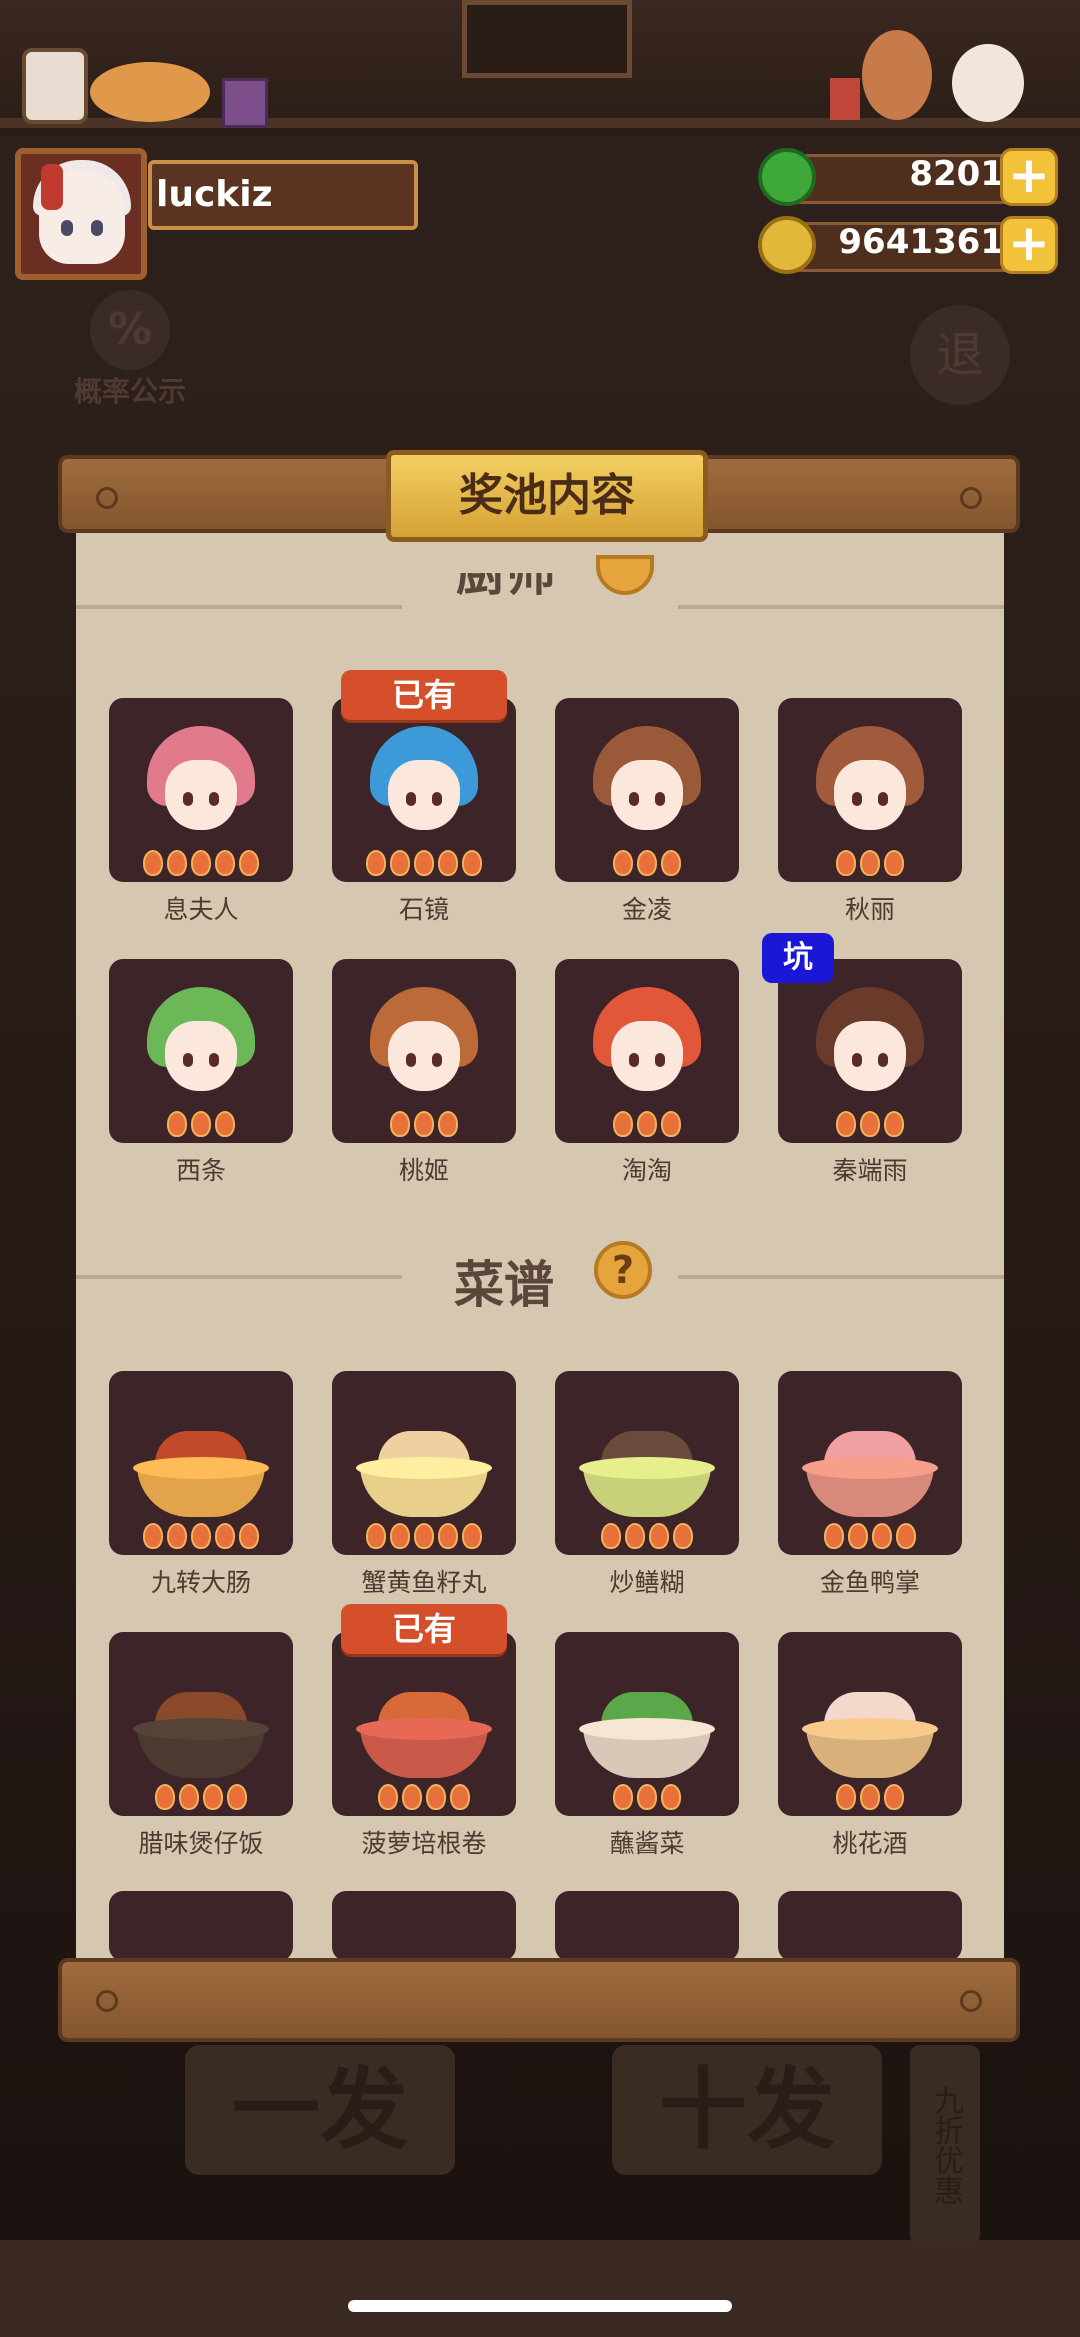 This screenshot has width=1080, height=2337. I want to click on divider-line, so click(841, 607).